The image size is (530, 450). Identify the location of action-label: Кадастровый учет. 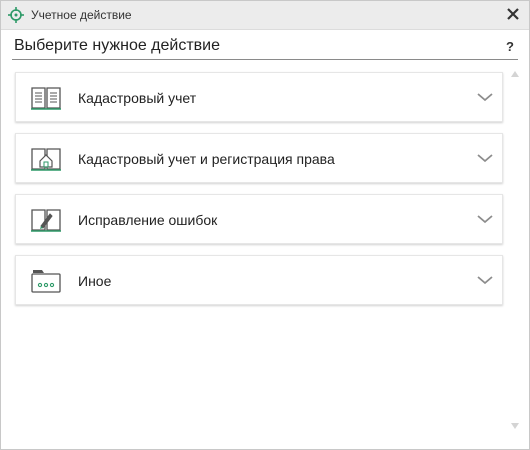
(137, 98).